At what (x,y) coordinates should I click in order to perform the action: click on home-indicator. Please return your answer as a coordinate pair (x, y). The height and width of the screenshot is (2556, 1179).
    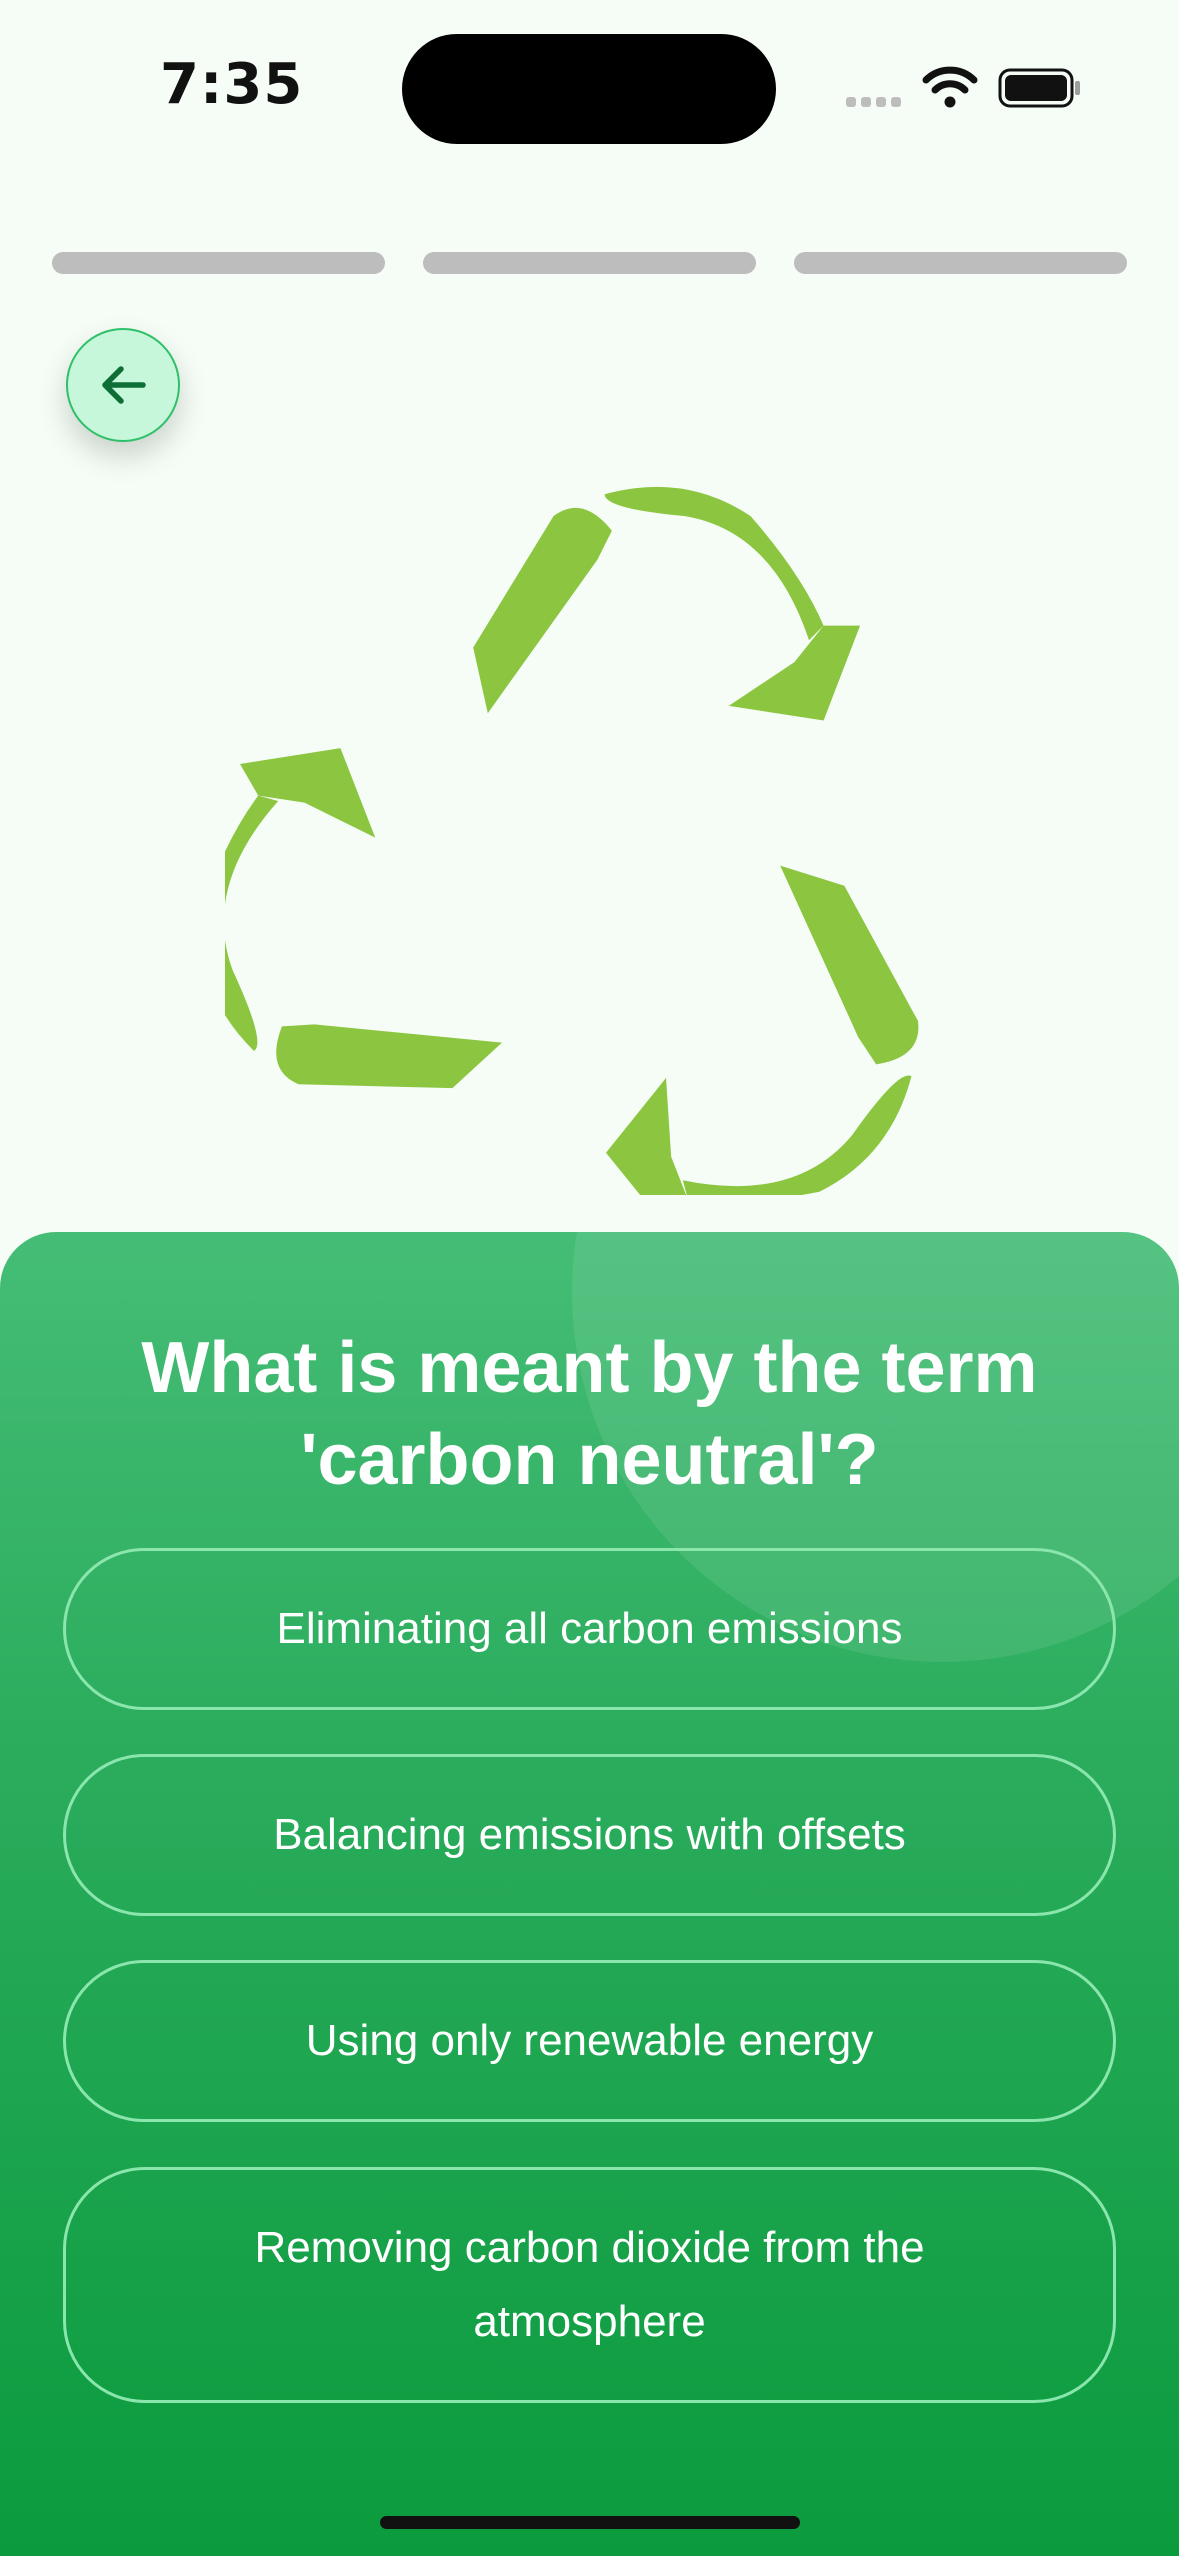
    Looking at the image, I should click on (590, 2522).